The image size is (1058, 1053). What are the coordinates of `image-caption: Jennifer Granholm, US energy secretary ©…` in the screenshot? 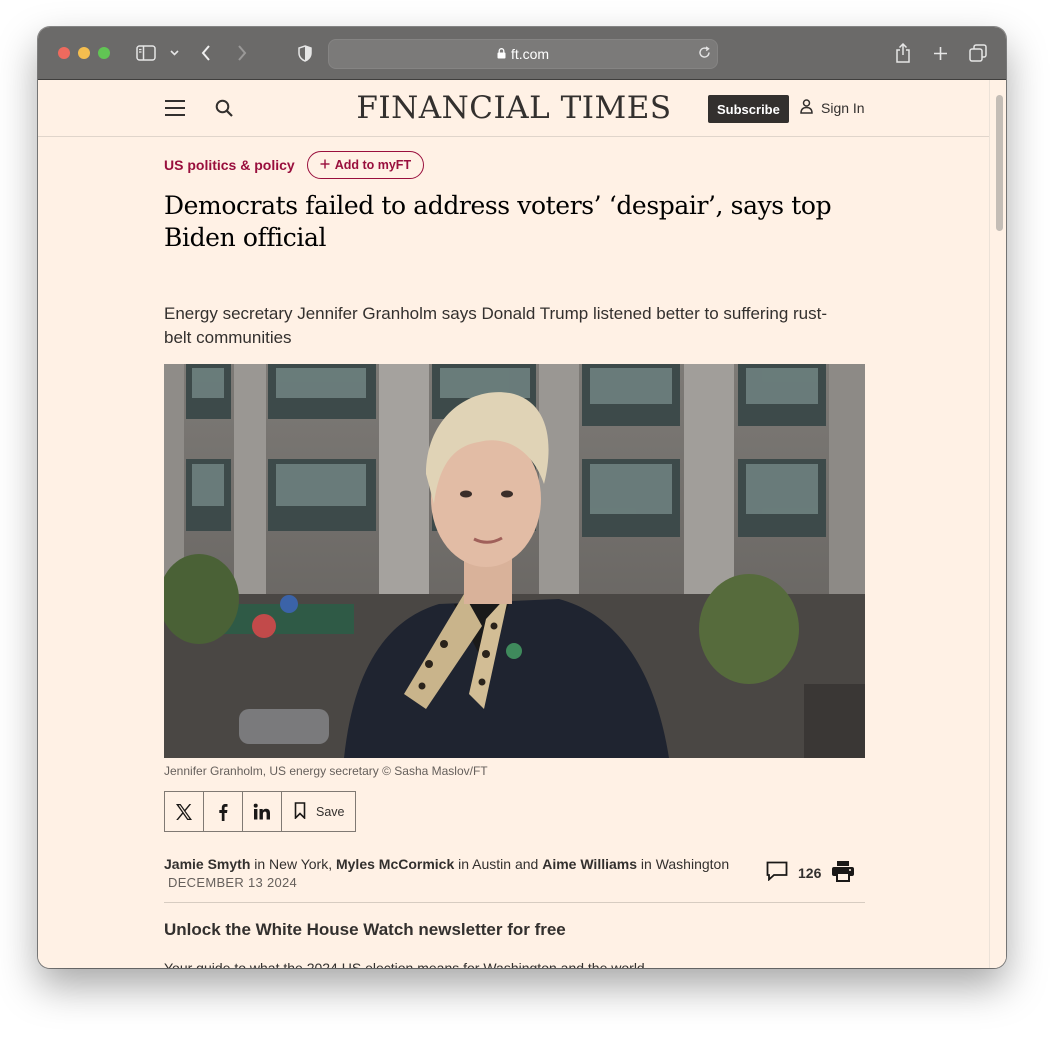 It's located at (326, 771).